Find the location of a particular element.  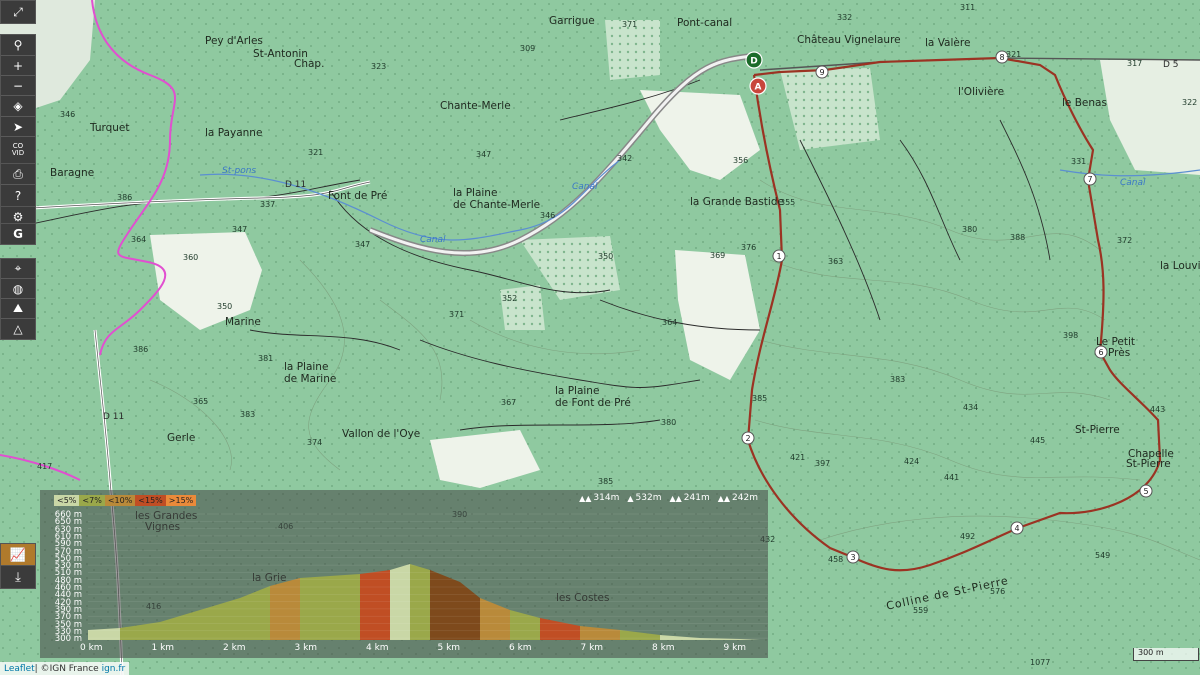

altitude-label: 372 is located at coordinates (1125, 240).